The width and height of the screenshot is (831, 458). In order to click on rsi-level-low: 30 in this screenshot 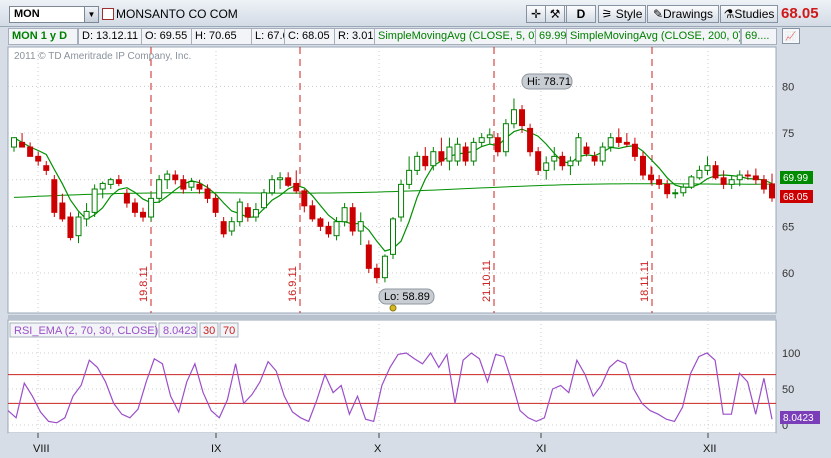, I will do `click(209, 331)`.